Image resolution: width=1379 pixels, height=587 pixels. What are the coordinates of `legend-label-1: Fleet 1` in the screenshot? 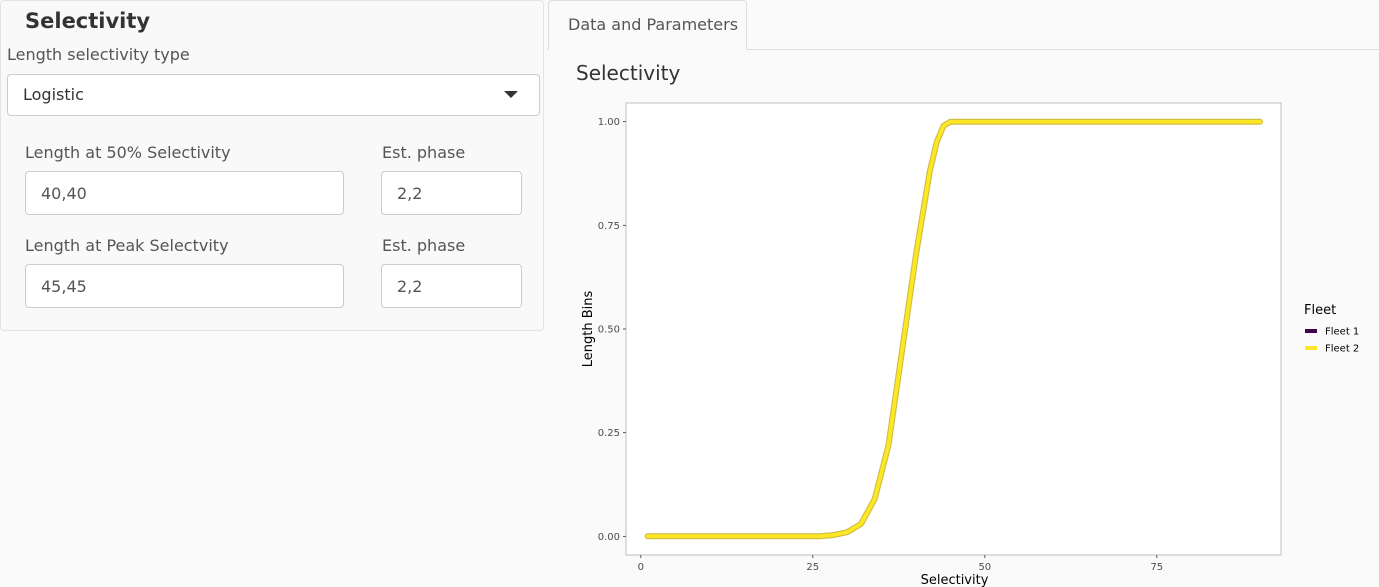 It's located at (1342, 332).